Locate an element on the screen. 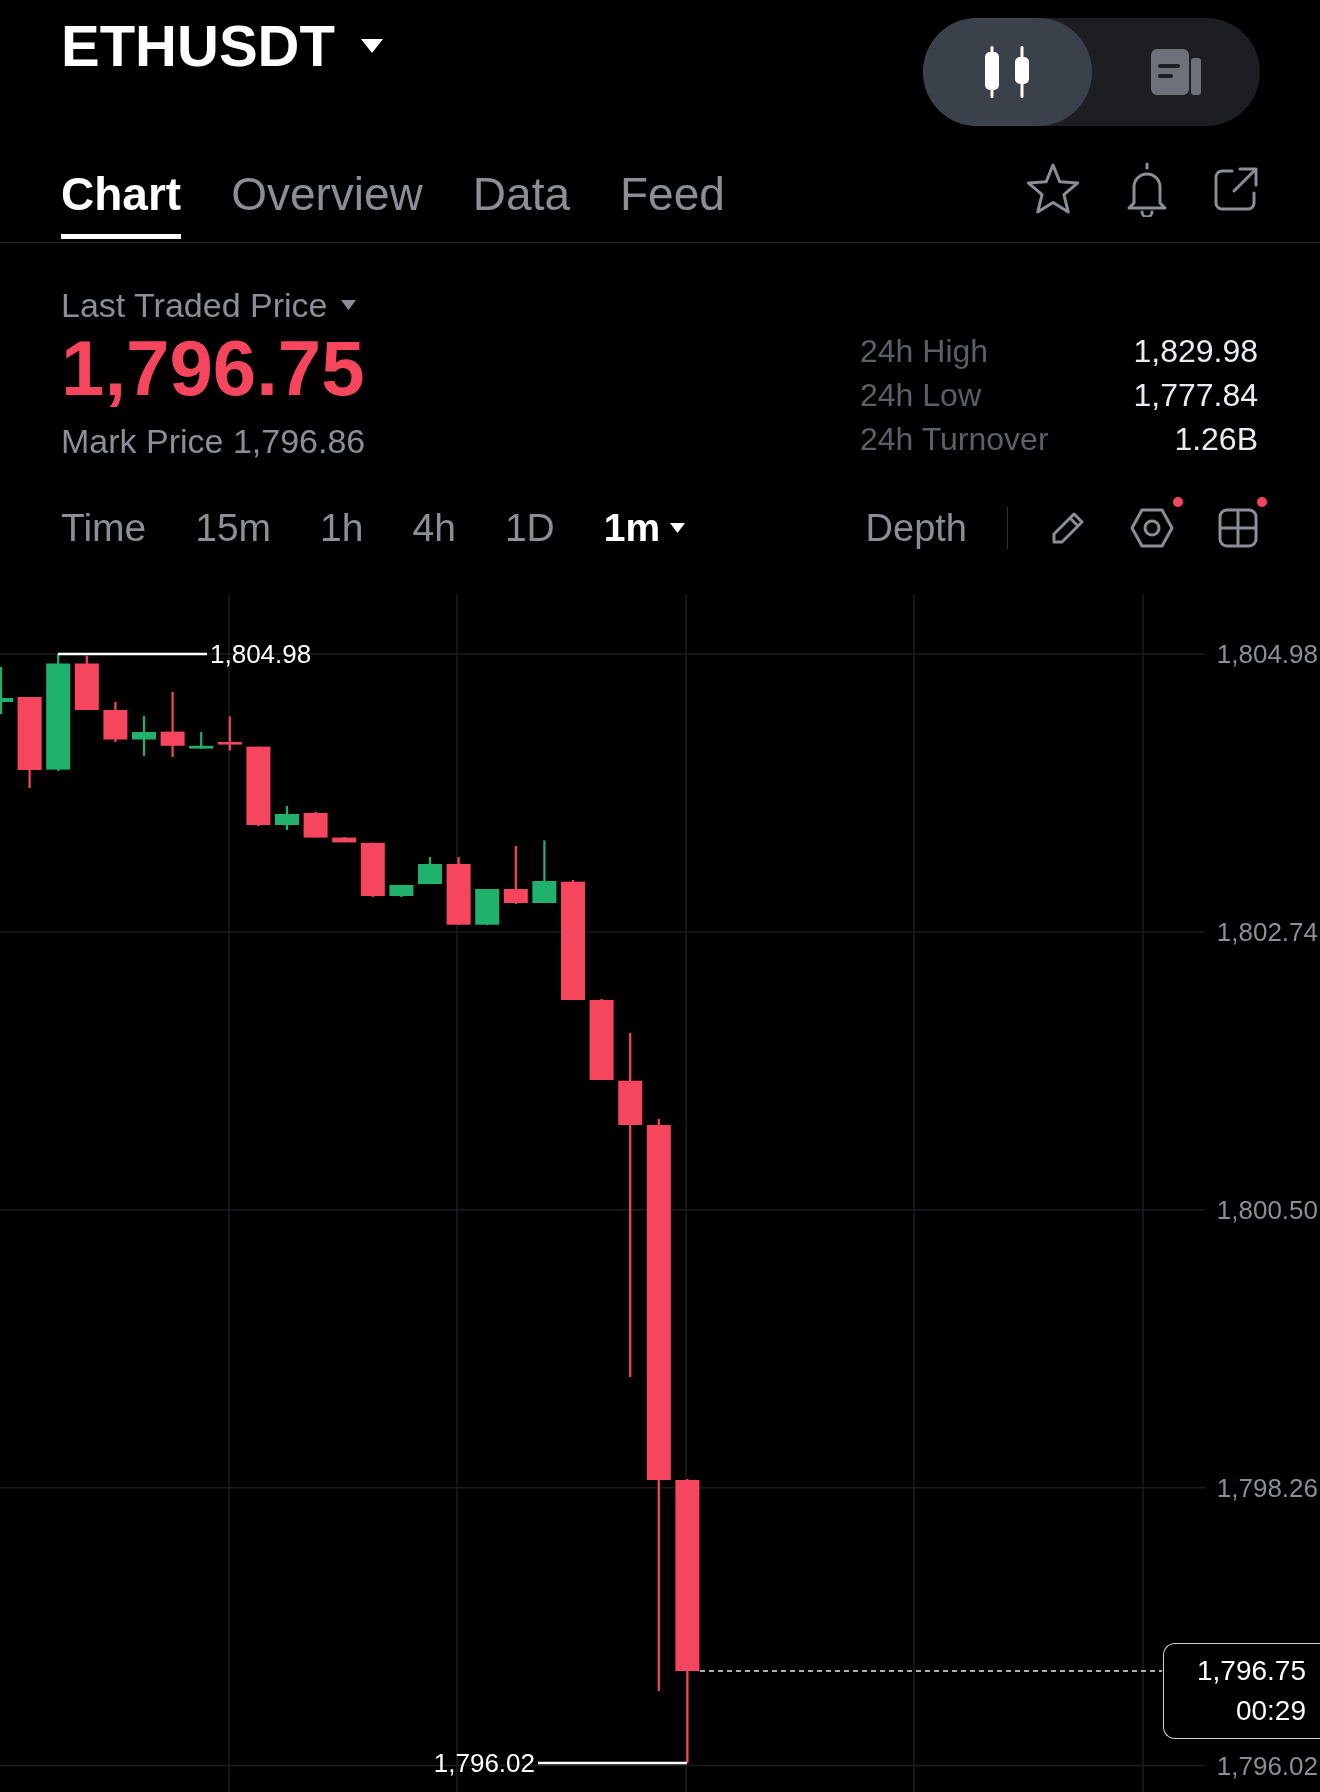 The height and width of the screenshot is (1792, 1320). stat-value: 1,829.98 is located at coordinates (1195, 351).